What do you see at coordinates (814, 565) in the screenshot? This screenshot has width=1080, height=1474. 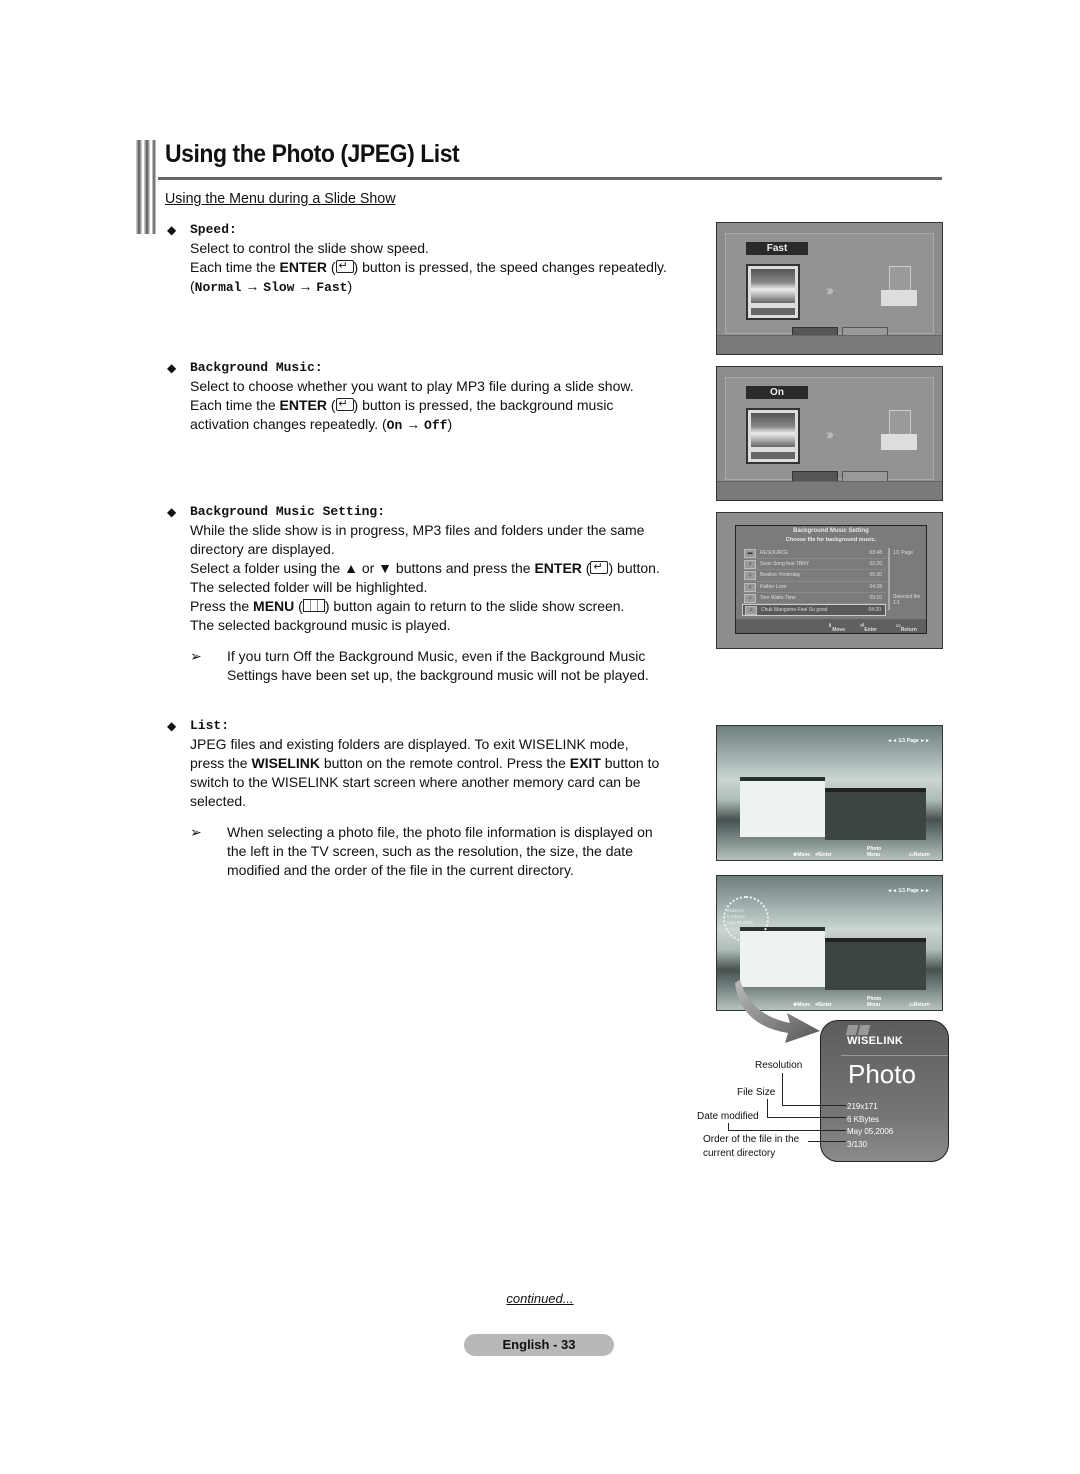 I see `list-item: ♫ Sean Song feat TBNY 02:20` at bounding box center [814, 565].